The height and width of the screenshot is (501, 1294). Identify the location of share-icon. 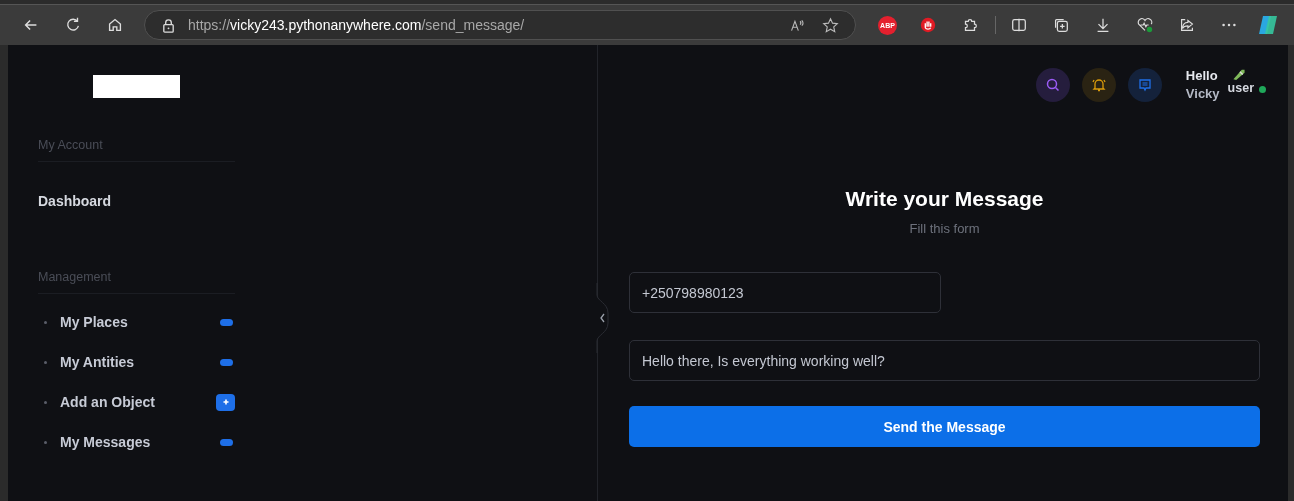
(1187, 25).